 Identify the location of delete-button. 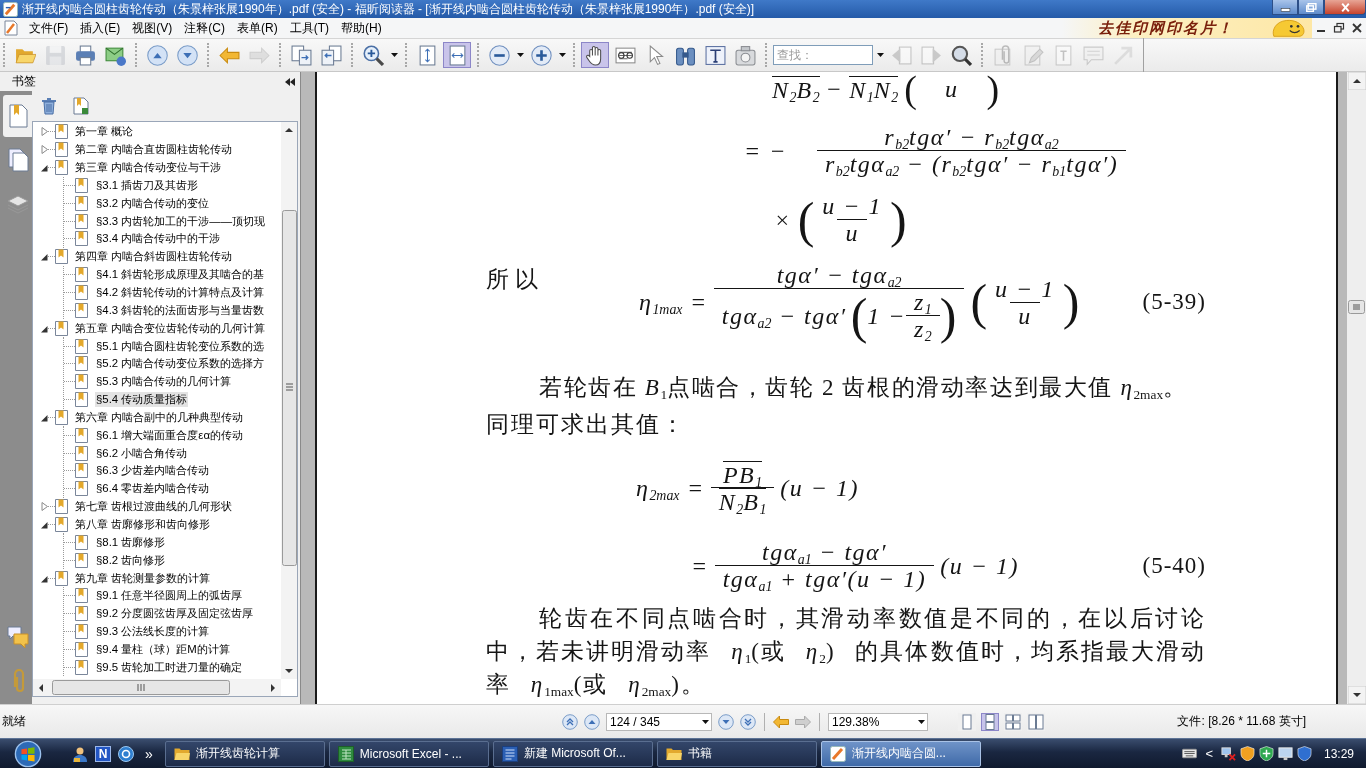
(49, 106).